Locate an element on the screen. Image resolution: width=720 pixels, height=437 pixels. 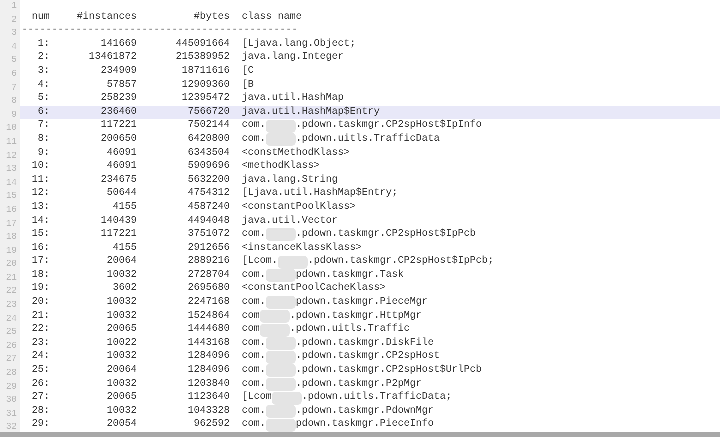
table-row: 3: 234909 18711616 [C is located at coordinates (370, 71).